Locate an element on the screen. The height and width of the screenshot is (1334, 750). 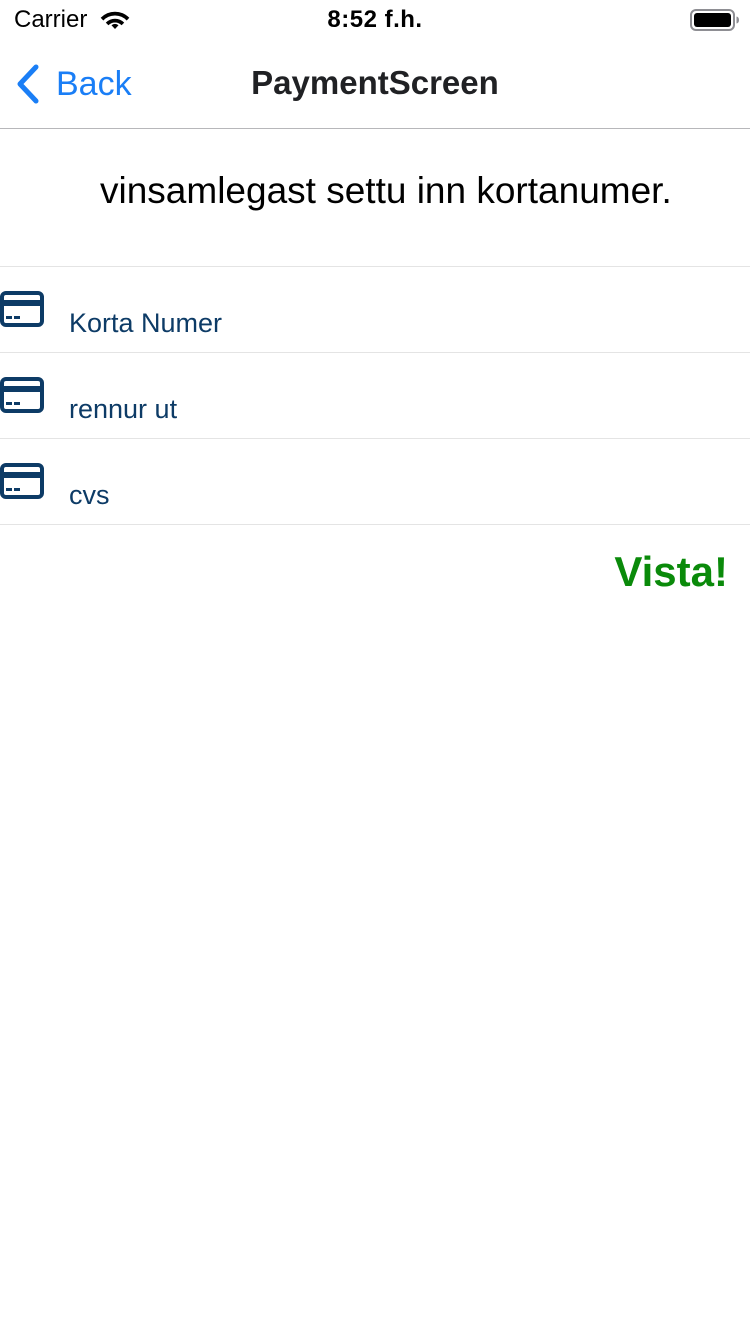
navigation-bar: Back PaymentScreen is located at coordinates (375, 84).